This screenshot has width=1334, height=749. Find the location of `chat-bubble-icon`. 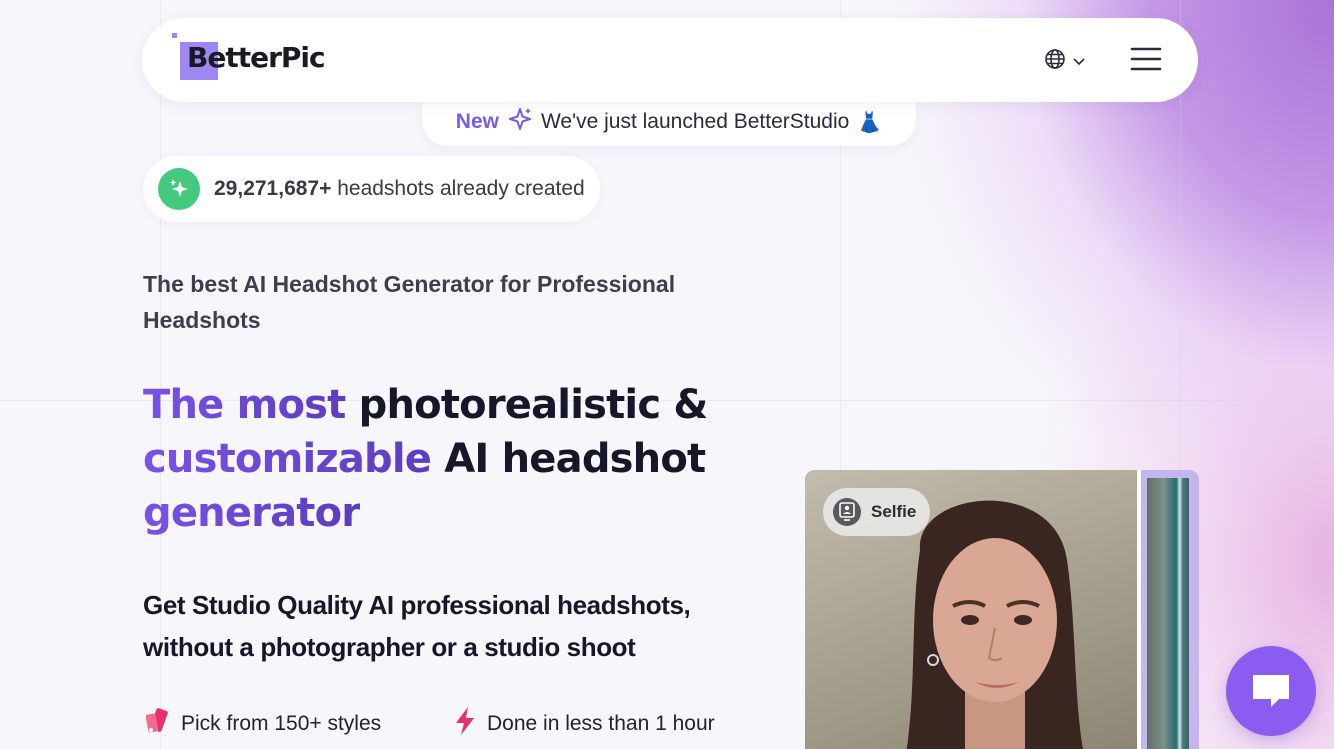

chat-bubble-icon is located at coordinates (1271, 691).